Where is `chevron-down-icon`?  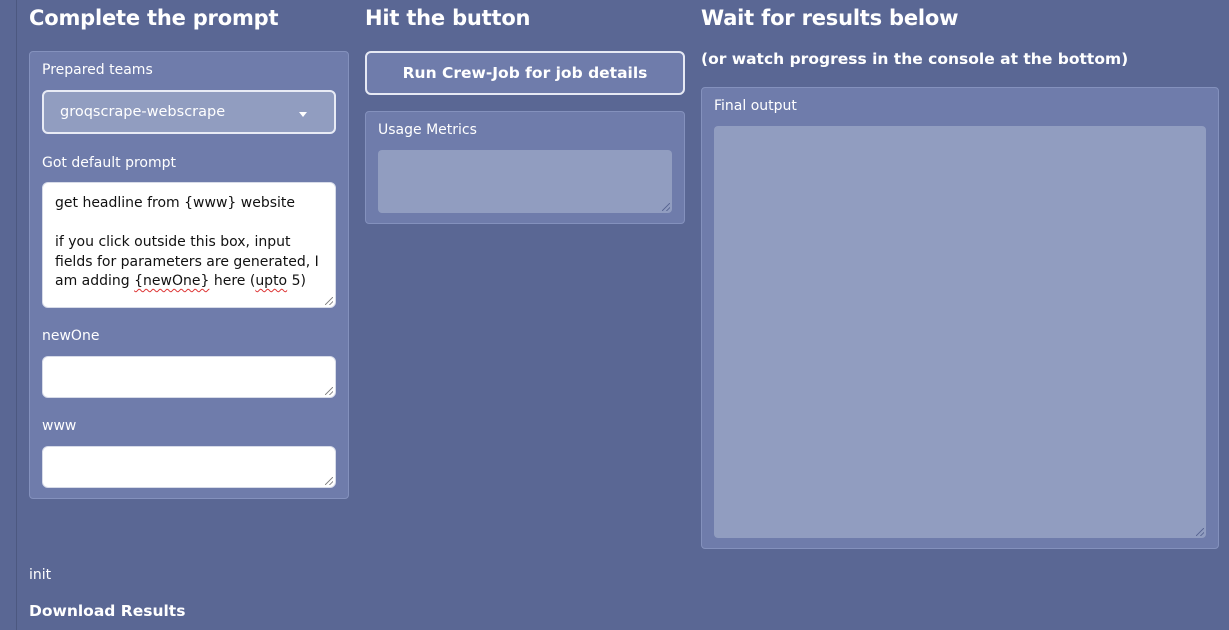
chevron-down-icon is located at coordinates (303, 114).